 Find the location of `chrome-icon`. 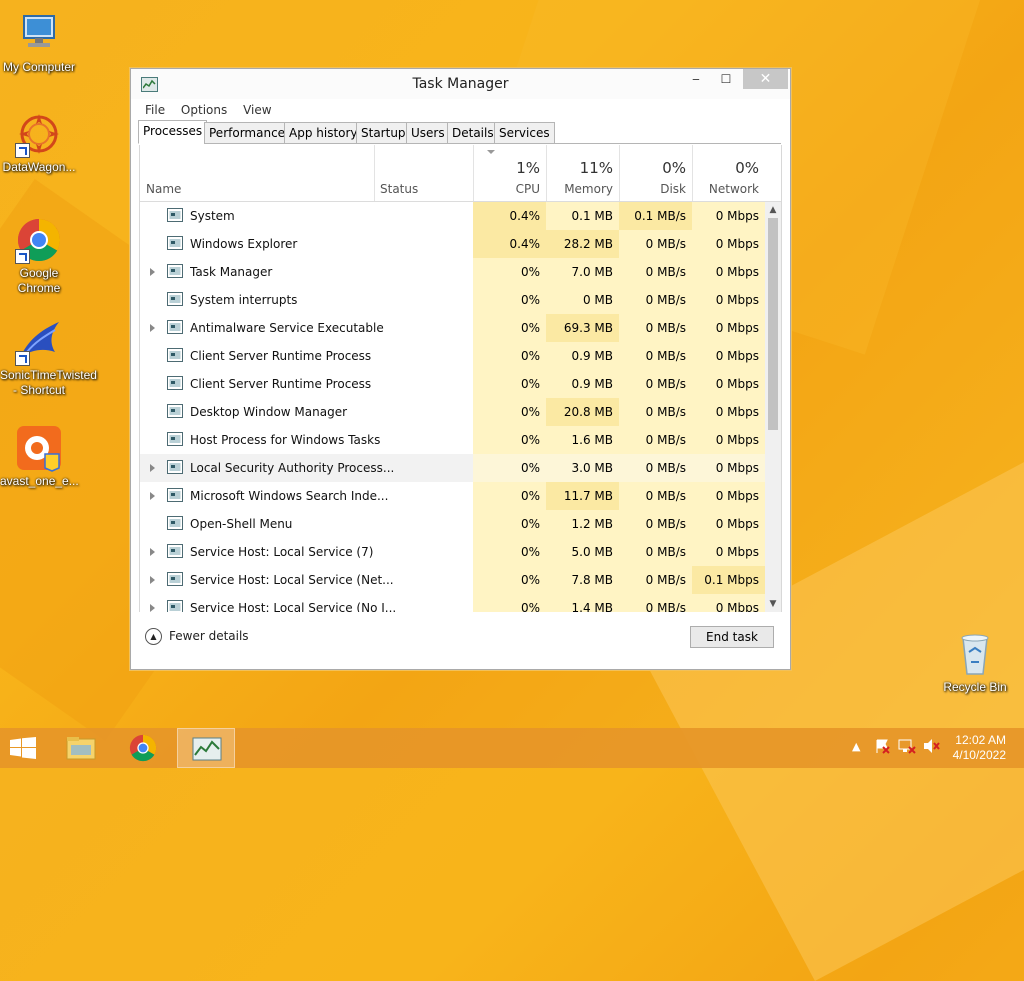

chrome-icon is located at coordinates (143, 748).